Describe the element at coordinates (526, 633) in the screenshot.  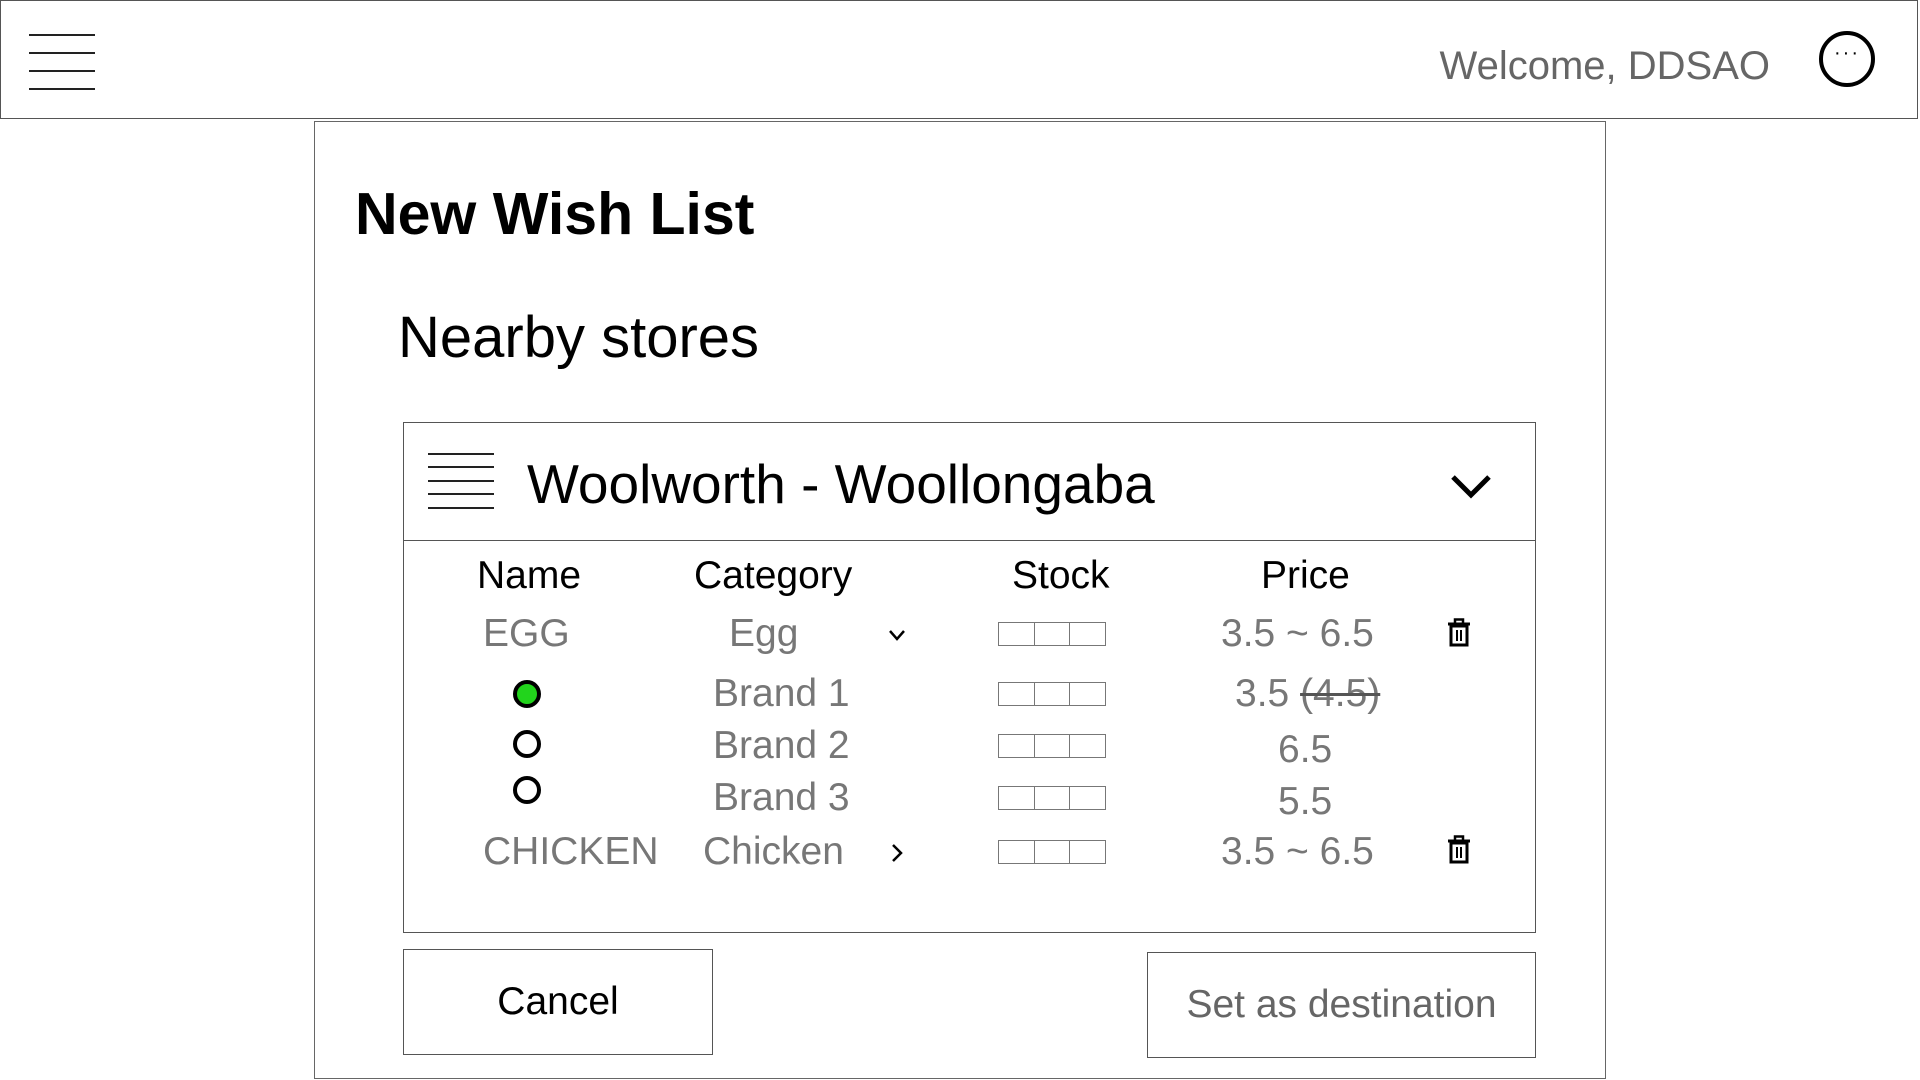
I see `item-name: EGG` at that location.